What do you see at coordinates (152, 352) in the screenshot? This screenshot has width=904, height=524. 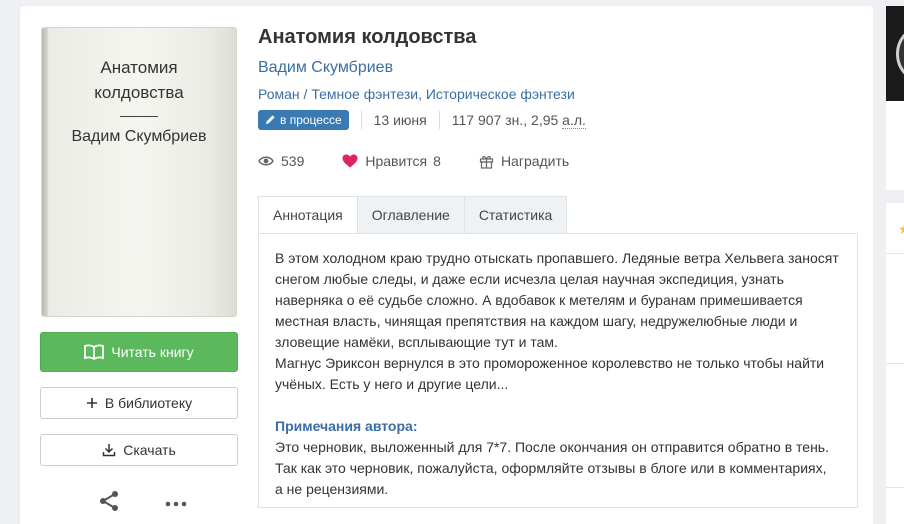 I see `read-book-label: Читать книгу` at bounding box center [152, 352].